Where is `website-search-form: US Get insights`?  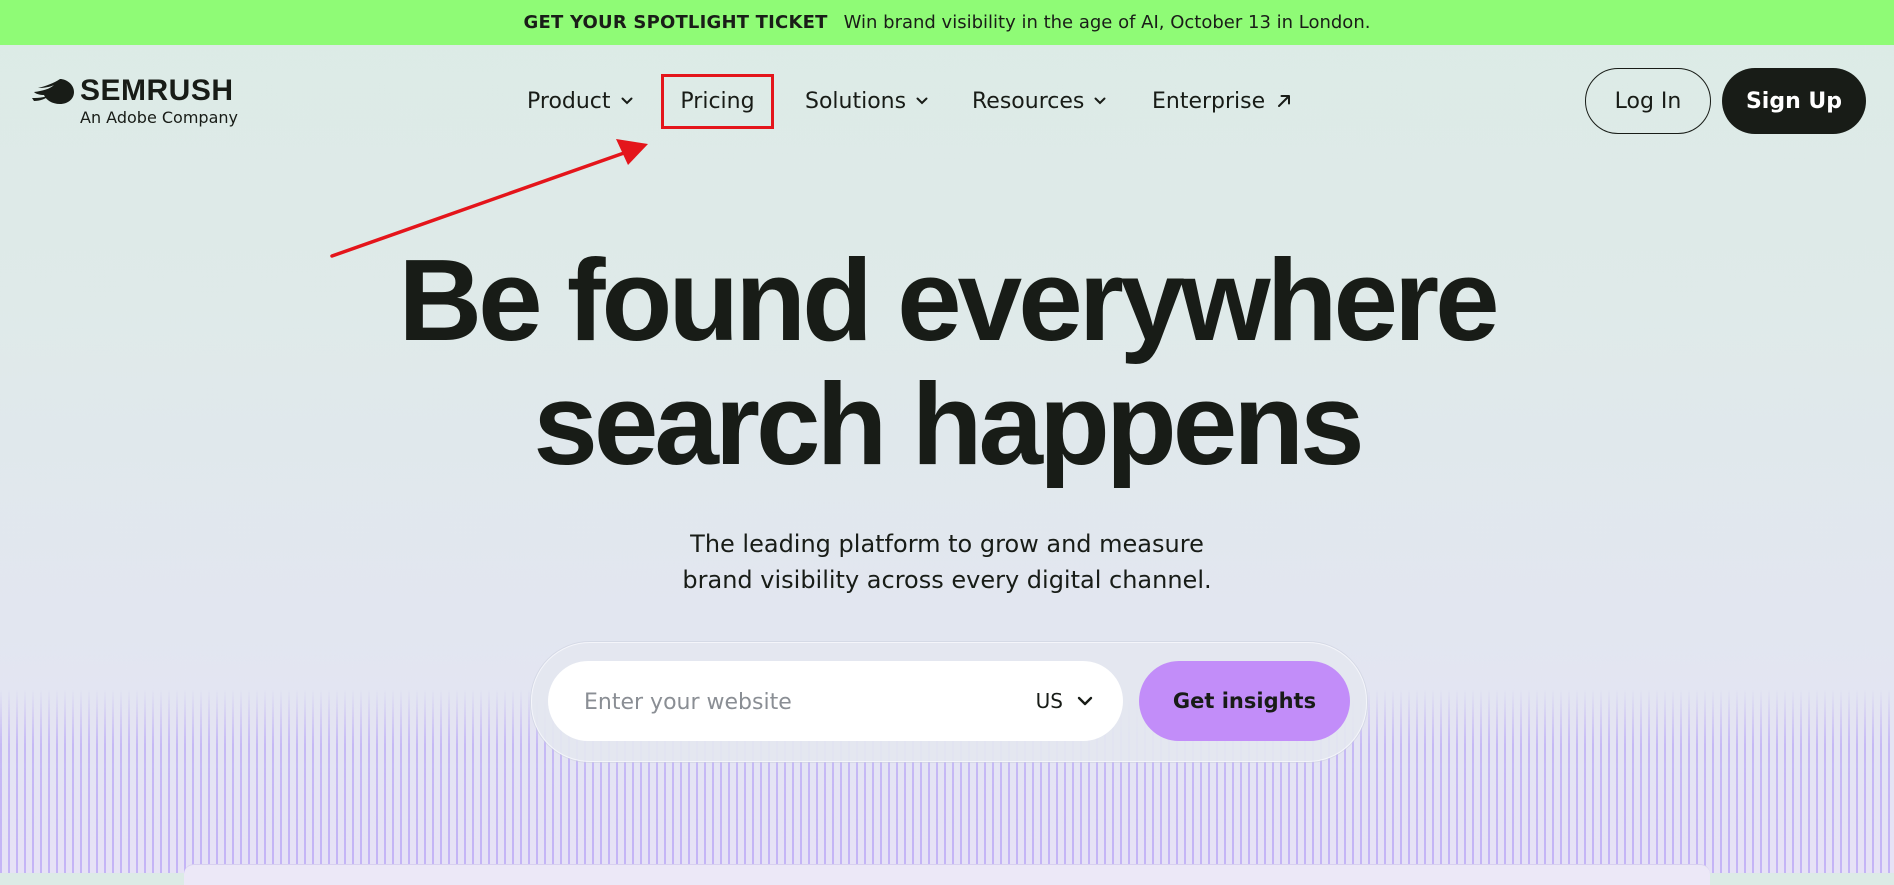
website-search-form: US Get insights is located at coordinates (949, 702).